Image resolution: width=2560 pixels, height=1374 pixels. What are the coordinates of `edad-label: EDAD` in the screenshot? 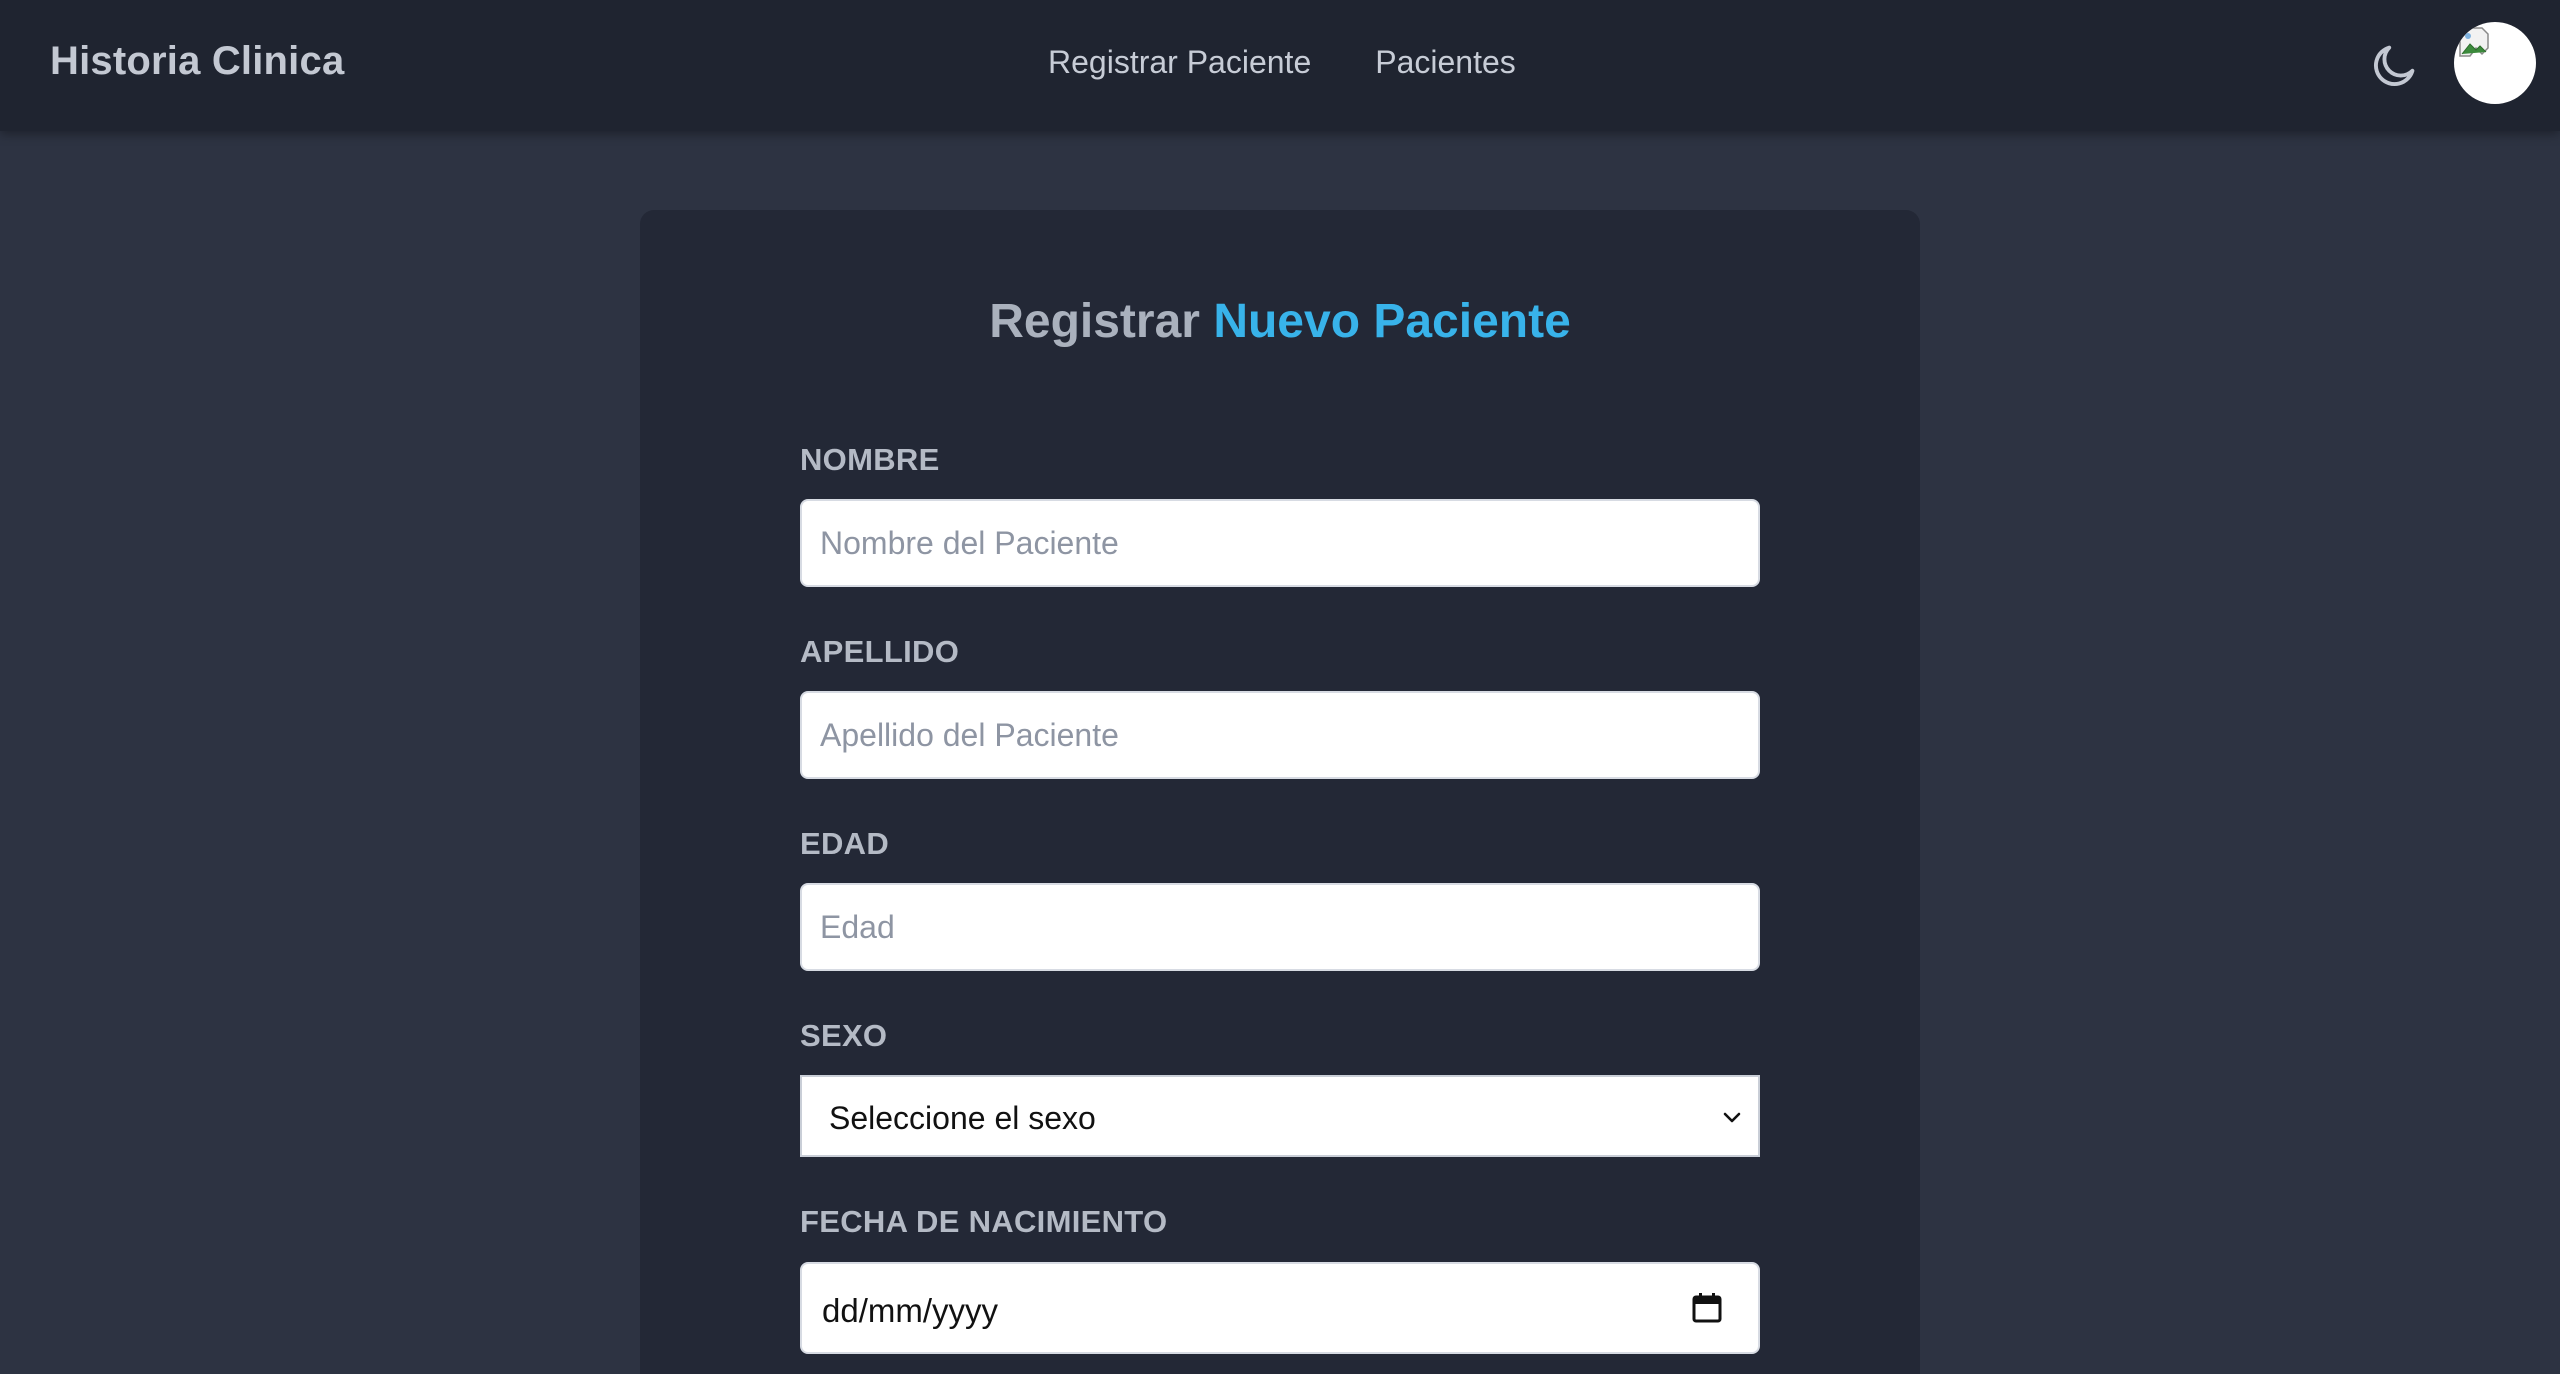 It's located at (845, 843).